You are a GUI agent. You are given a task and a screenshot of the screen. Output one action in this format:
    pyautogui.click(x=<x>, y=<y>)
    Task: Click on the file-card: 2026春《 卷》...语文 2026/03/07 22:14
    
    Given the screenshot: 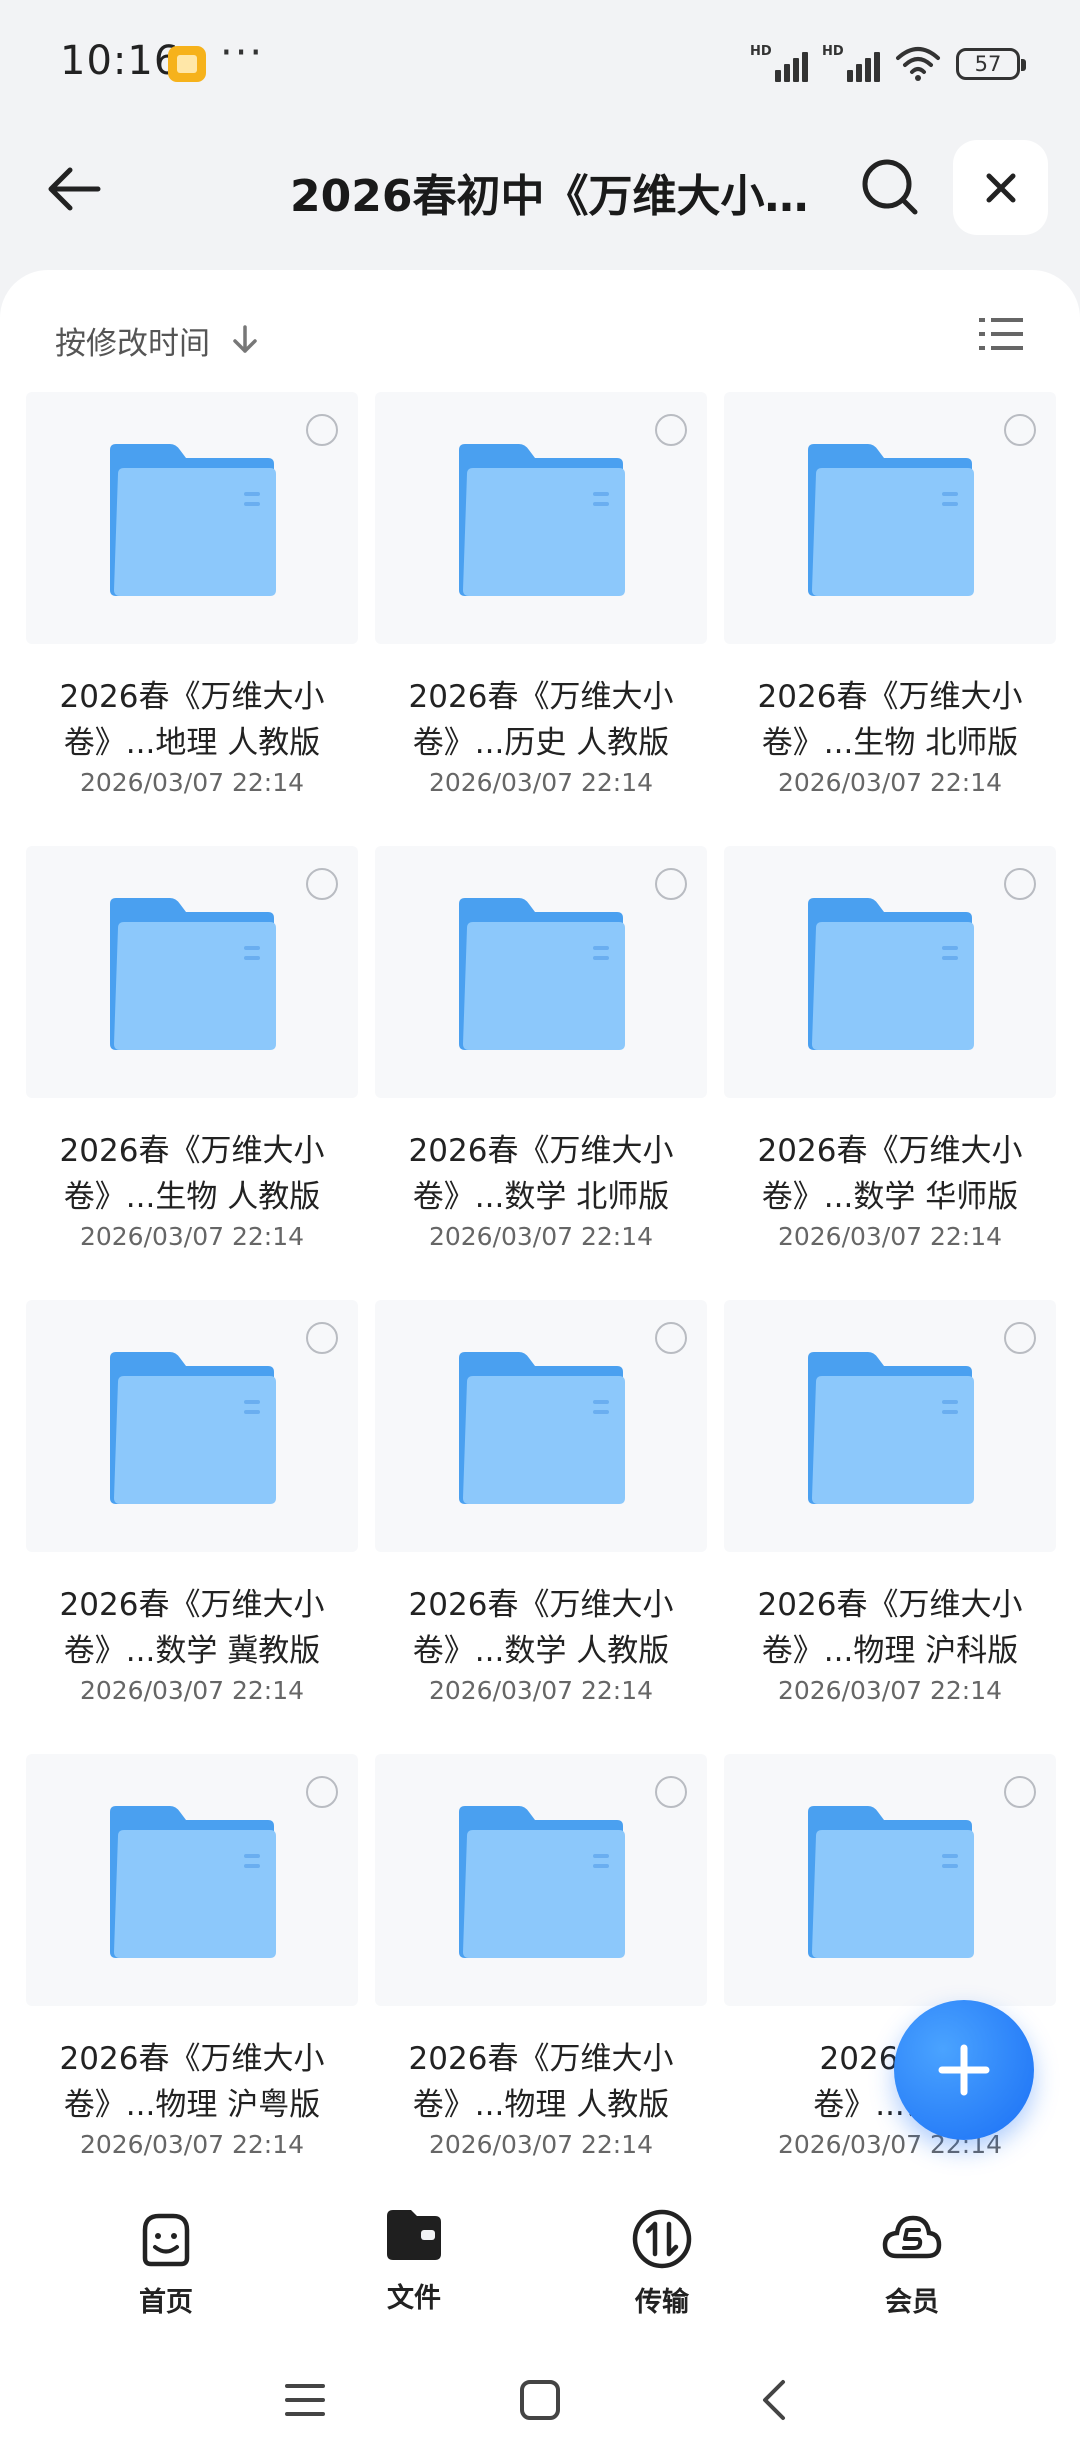 What is the action you would take?
    pyautogui.click(x=890, y=1981)
    